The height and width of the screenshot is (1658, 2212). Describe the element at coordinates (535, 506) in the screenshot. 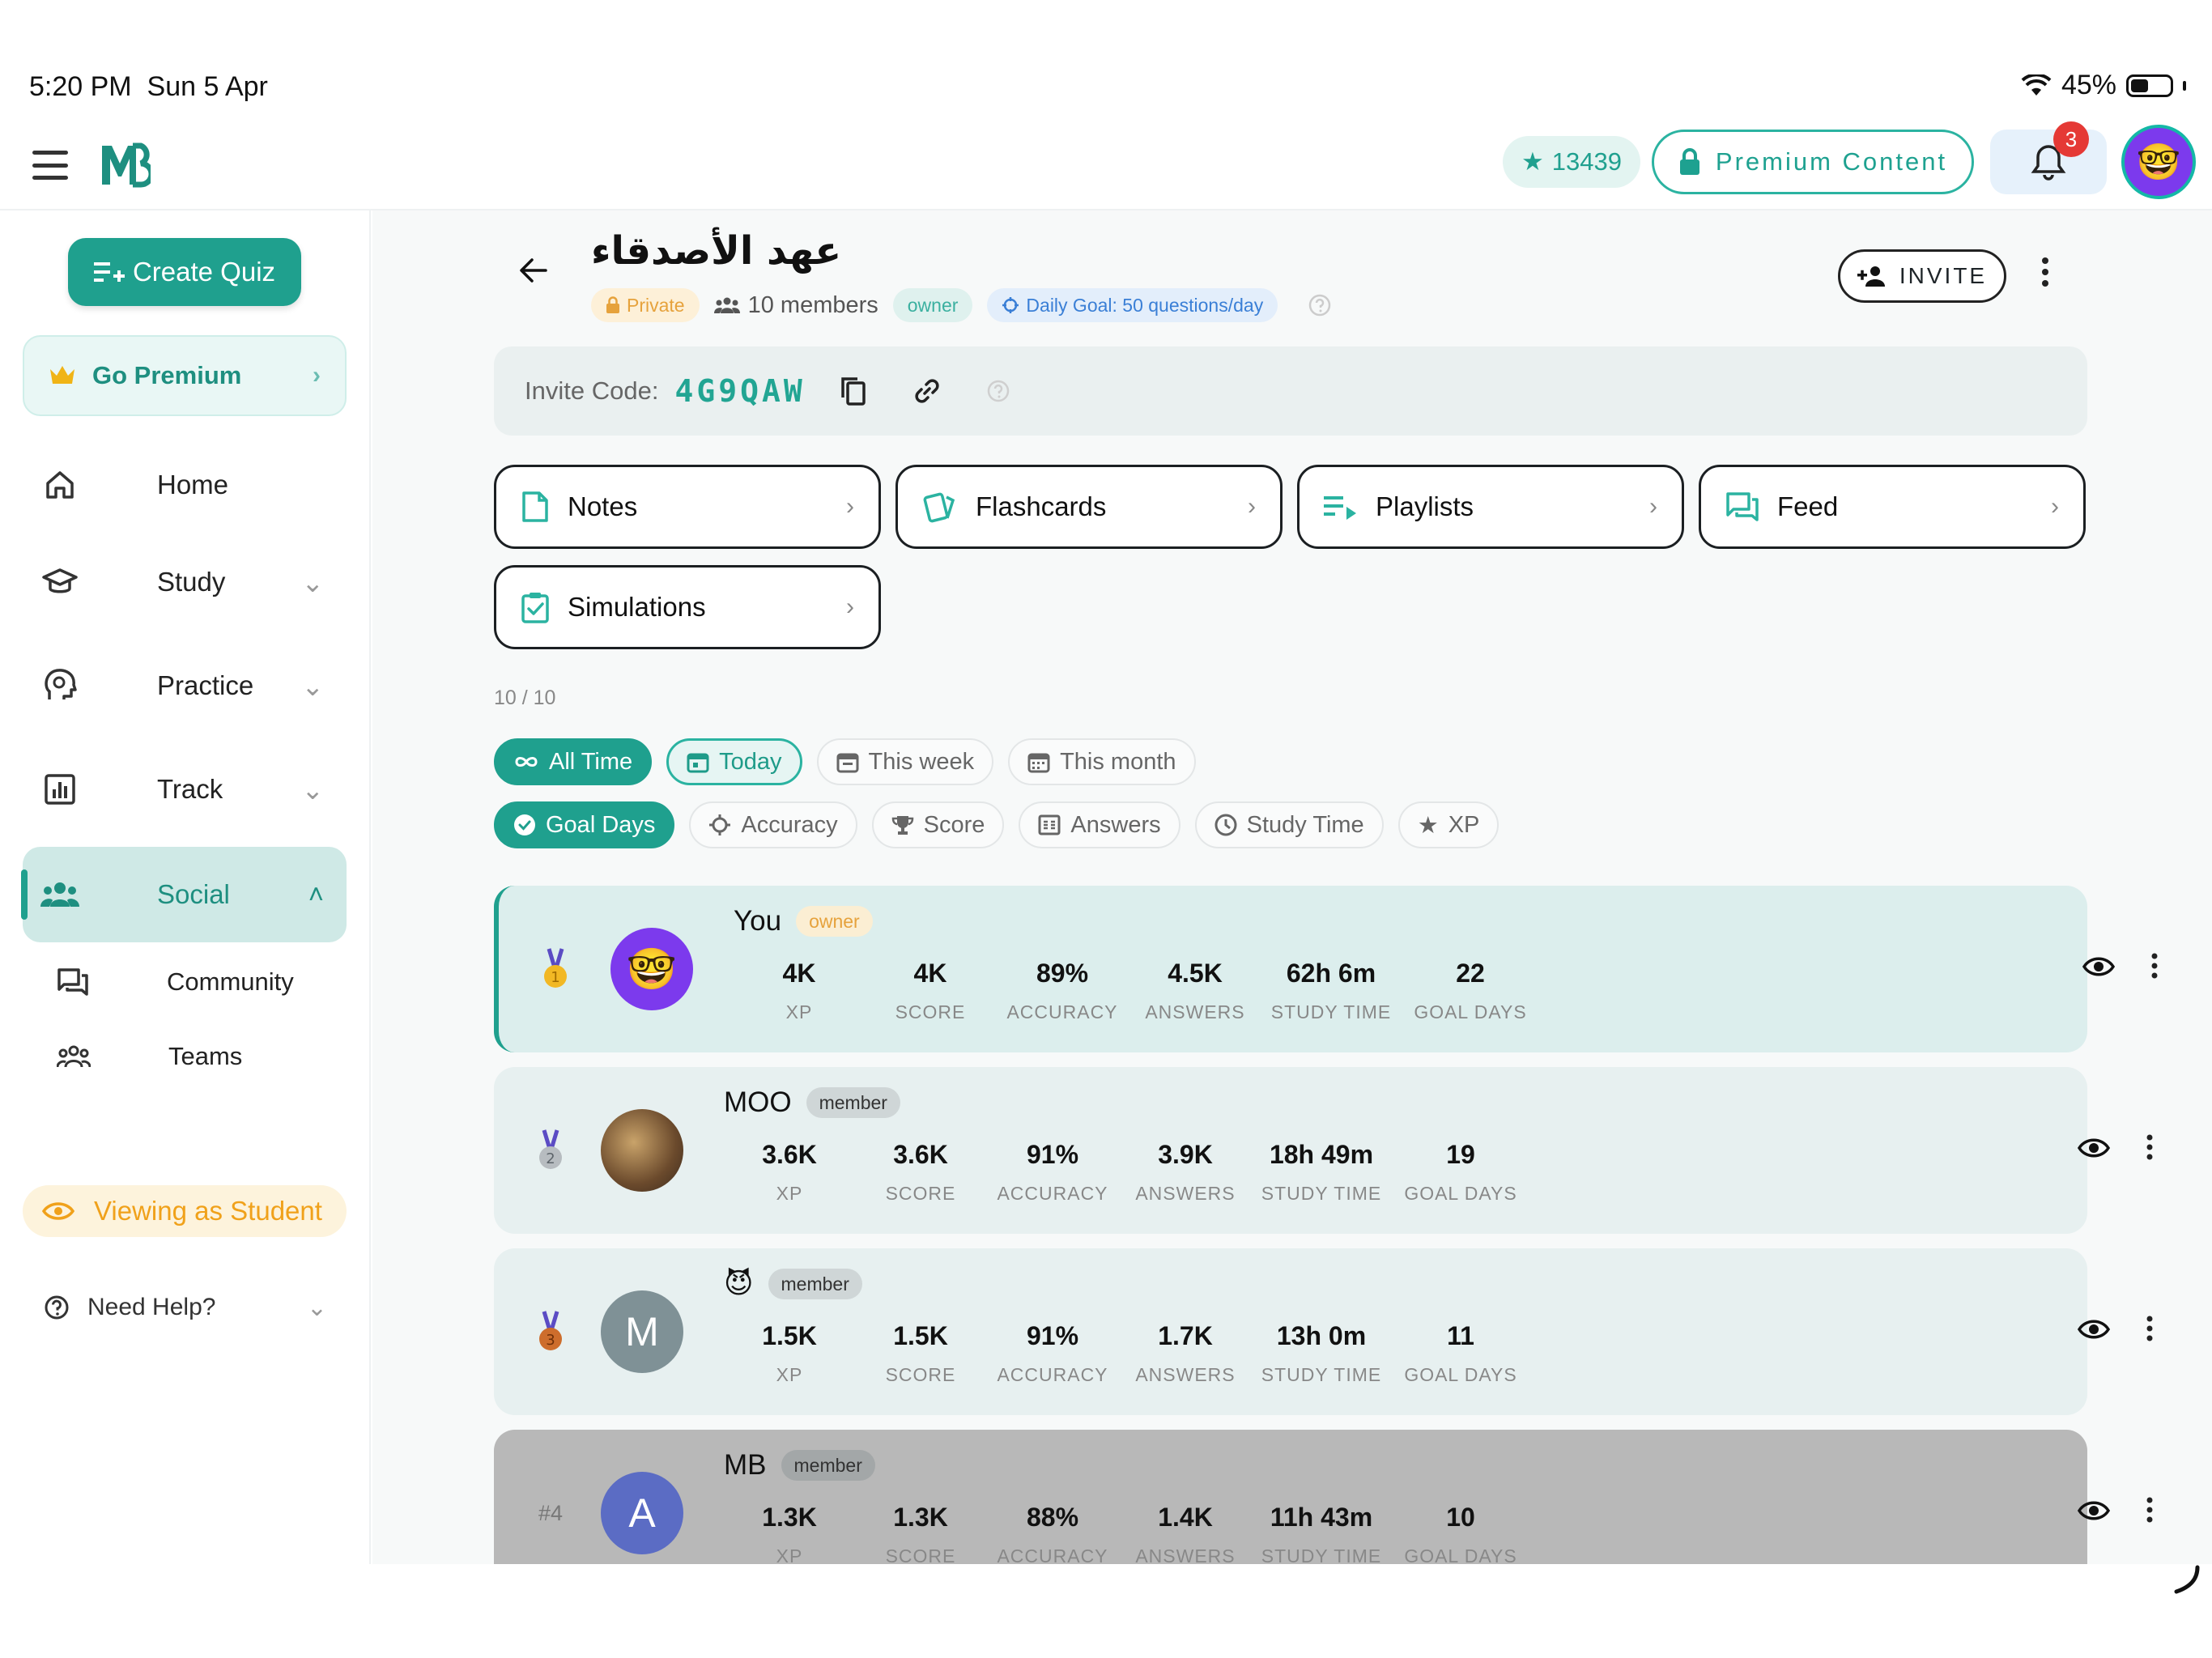

I see `note-icon` at that location.